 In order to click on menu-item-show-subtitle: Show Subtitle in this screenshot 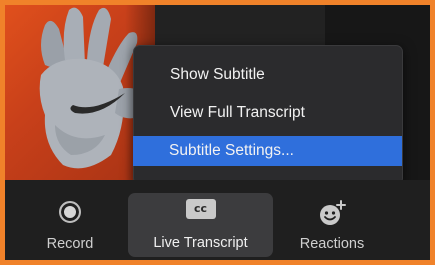, I will do `click(268, 75)`.